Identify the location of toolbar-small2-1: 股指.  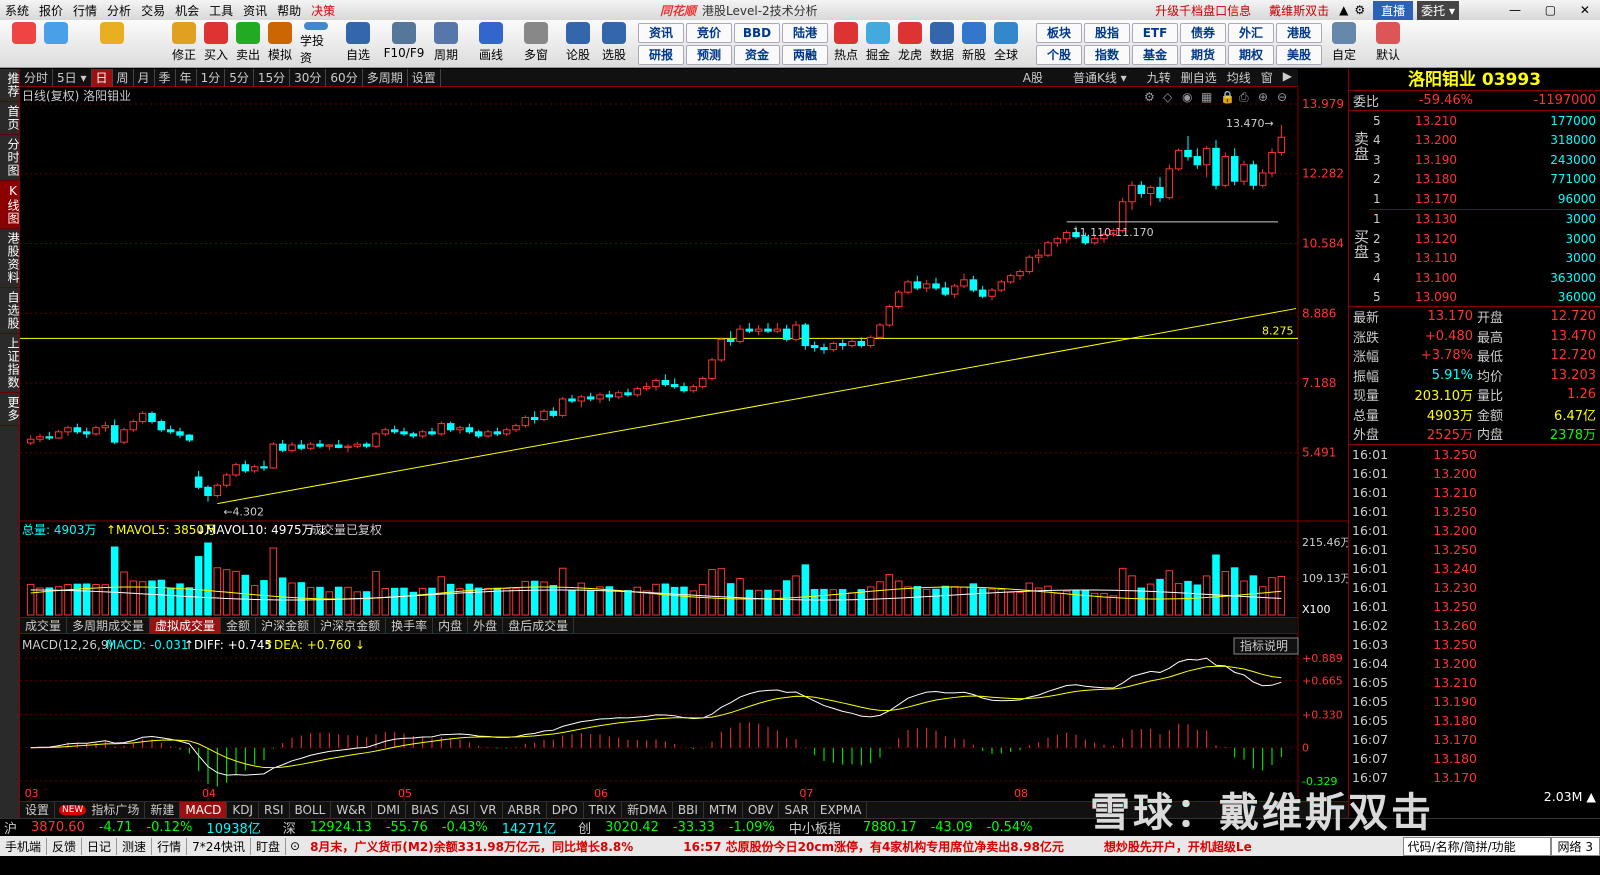
(1107, 33).